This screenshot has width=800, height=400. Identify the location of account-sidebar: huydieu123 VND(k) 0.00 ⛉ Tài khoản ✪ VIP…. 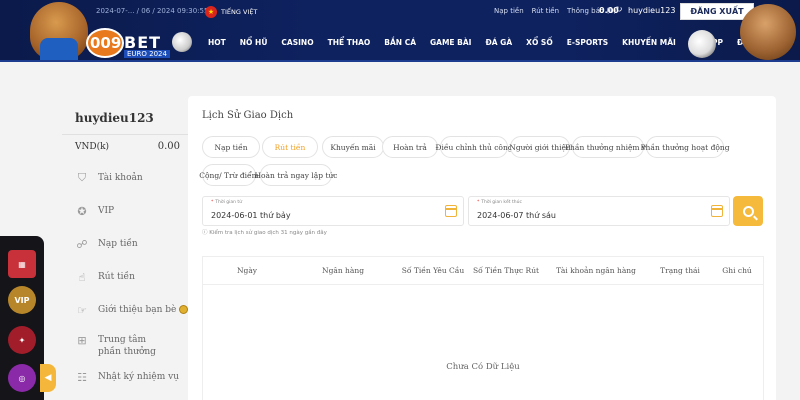
(126, 248).